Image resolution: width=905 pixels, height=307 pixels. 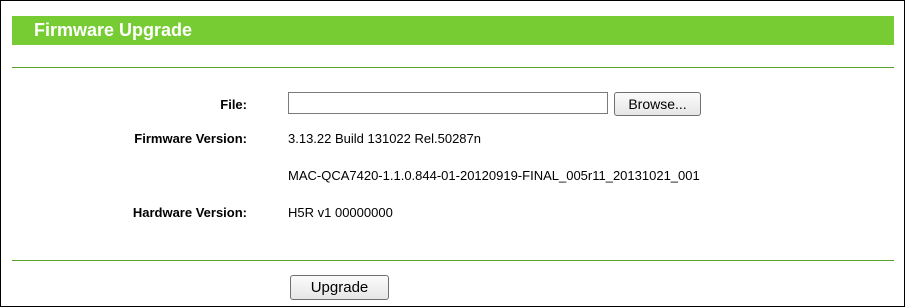 What do you see at coordinates (453, 260) in the screenshot?
I see `bottom-divider` at bounding box center [453, 260].